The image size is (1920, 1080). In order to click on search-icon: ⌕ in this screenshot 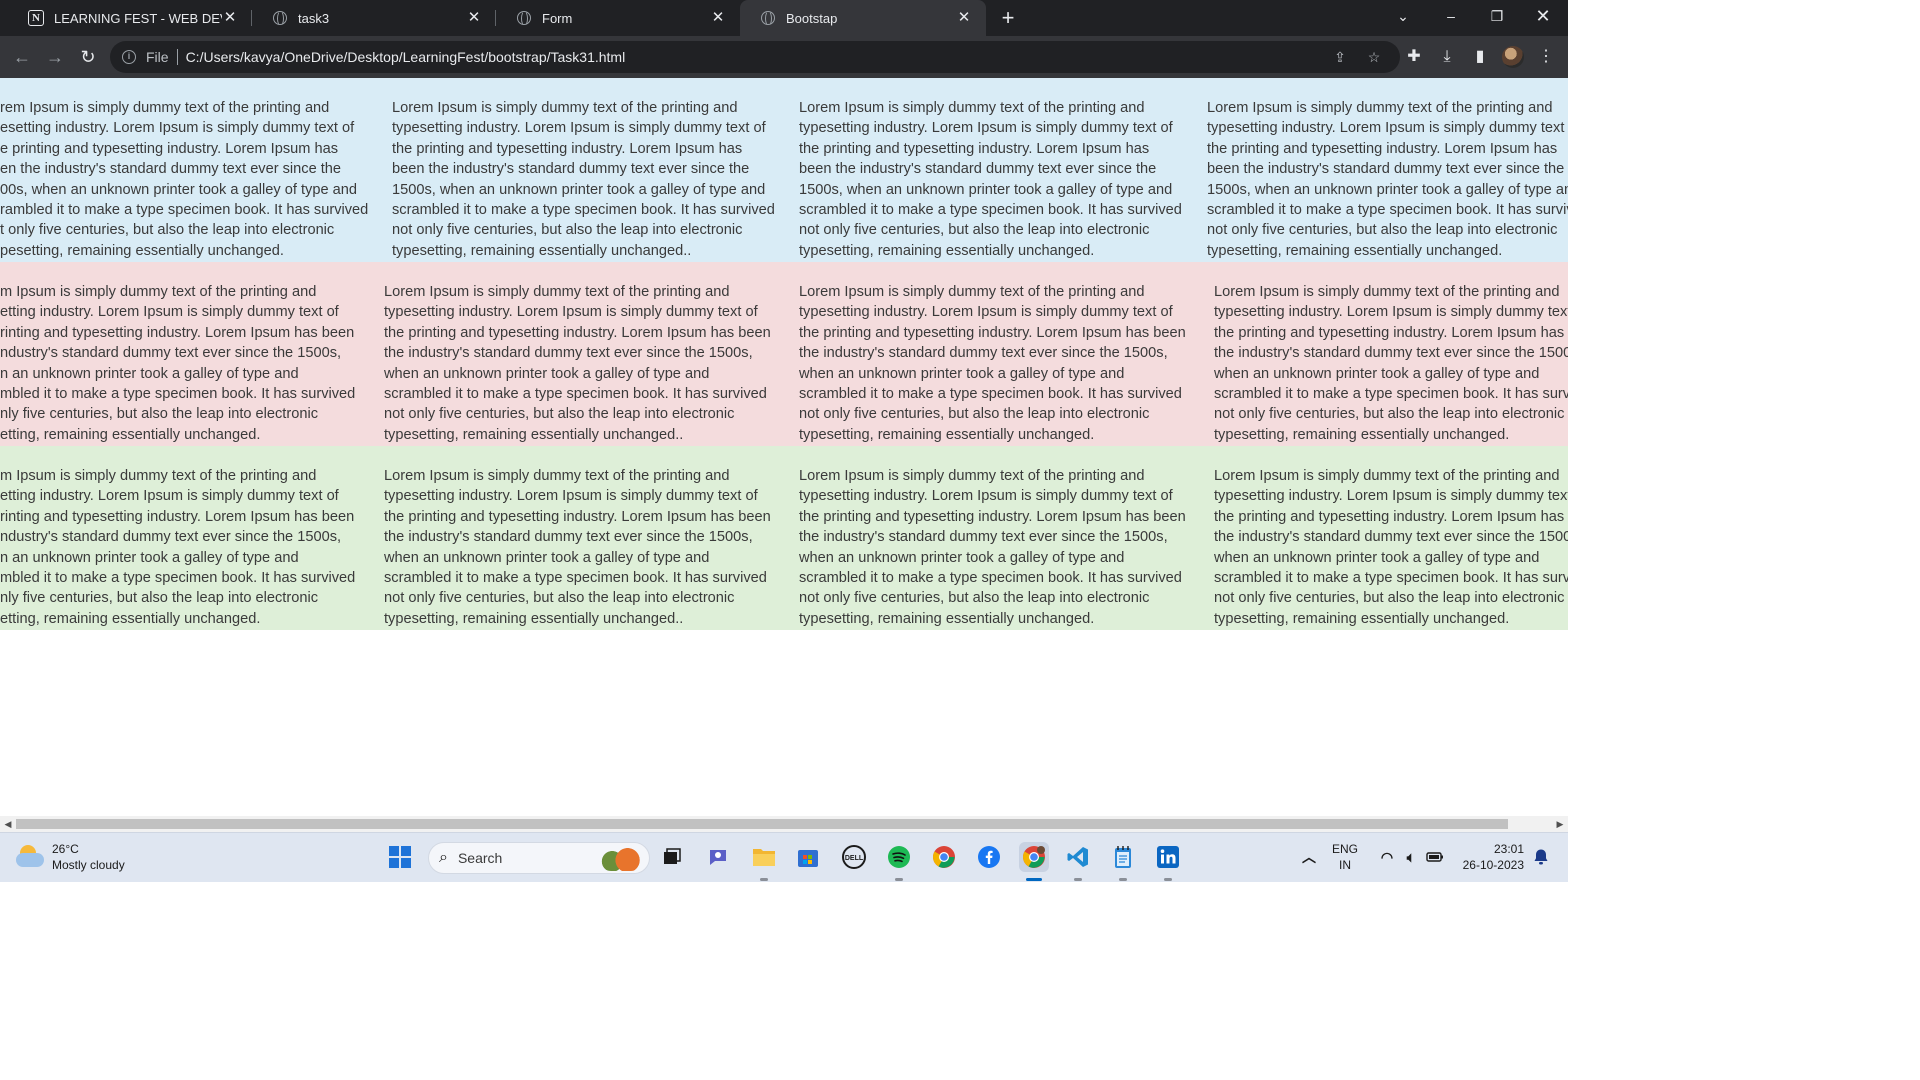, I will do `click(443, 857)`.